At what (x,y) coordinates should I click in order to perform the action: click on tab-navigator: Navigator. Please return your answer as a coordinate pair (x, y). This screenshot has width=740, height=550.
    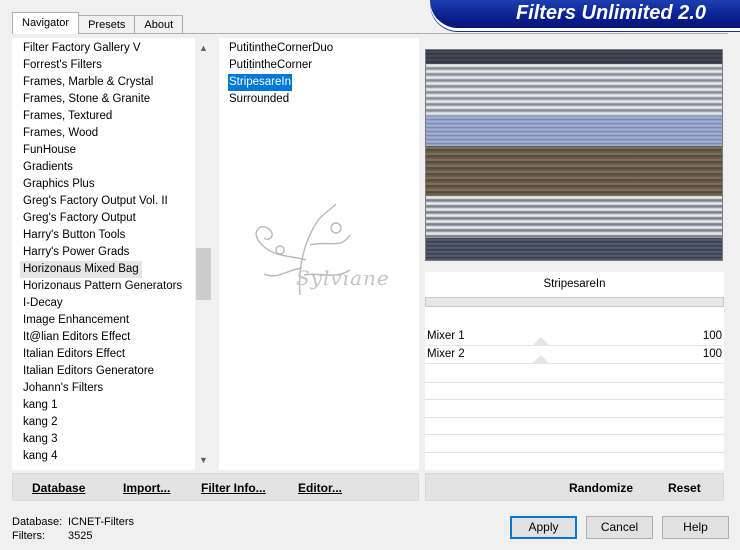
    Looking at the image, I should click on (46, 23).